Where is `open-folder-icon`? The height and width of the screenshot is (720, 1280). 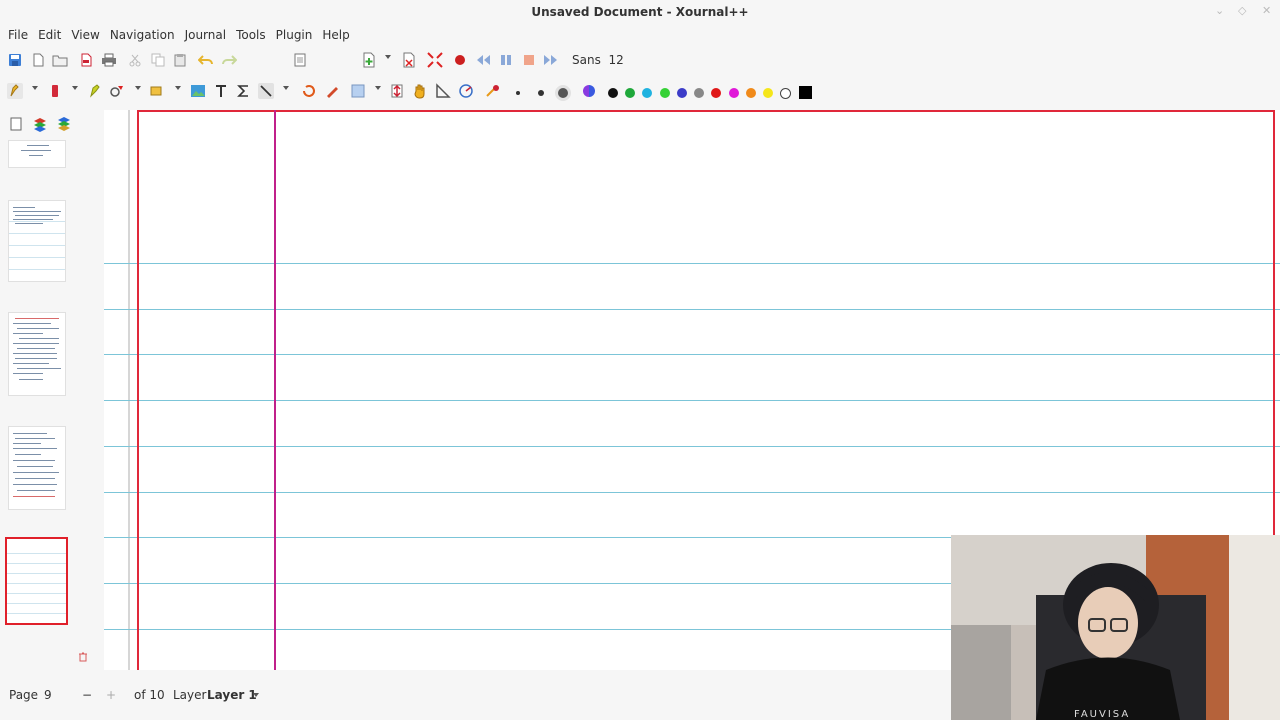 open-folder-icon is located at coordinates (60, 60).